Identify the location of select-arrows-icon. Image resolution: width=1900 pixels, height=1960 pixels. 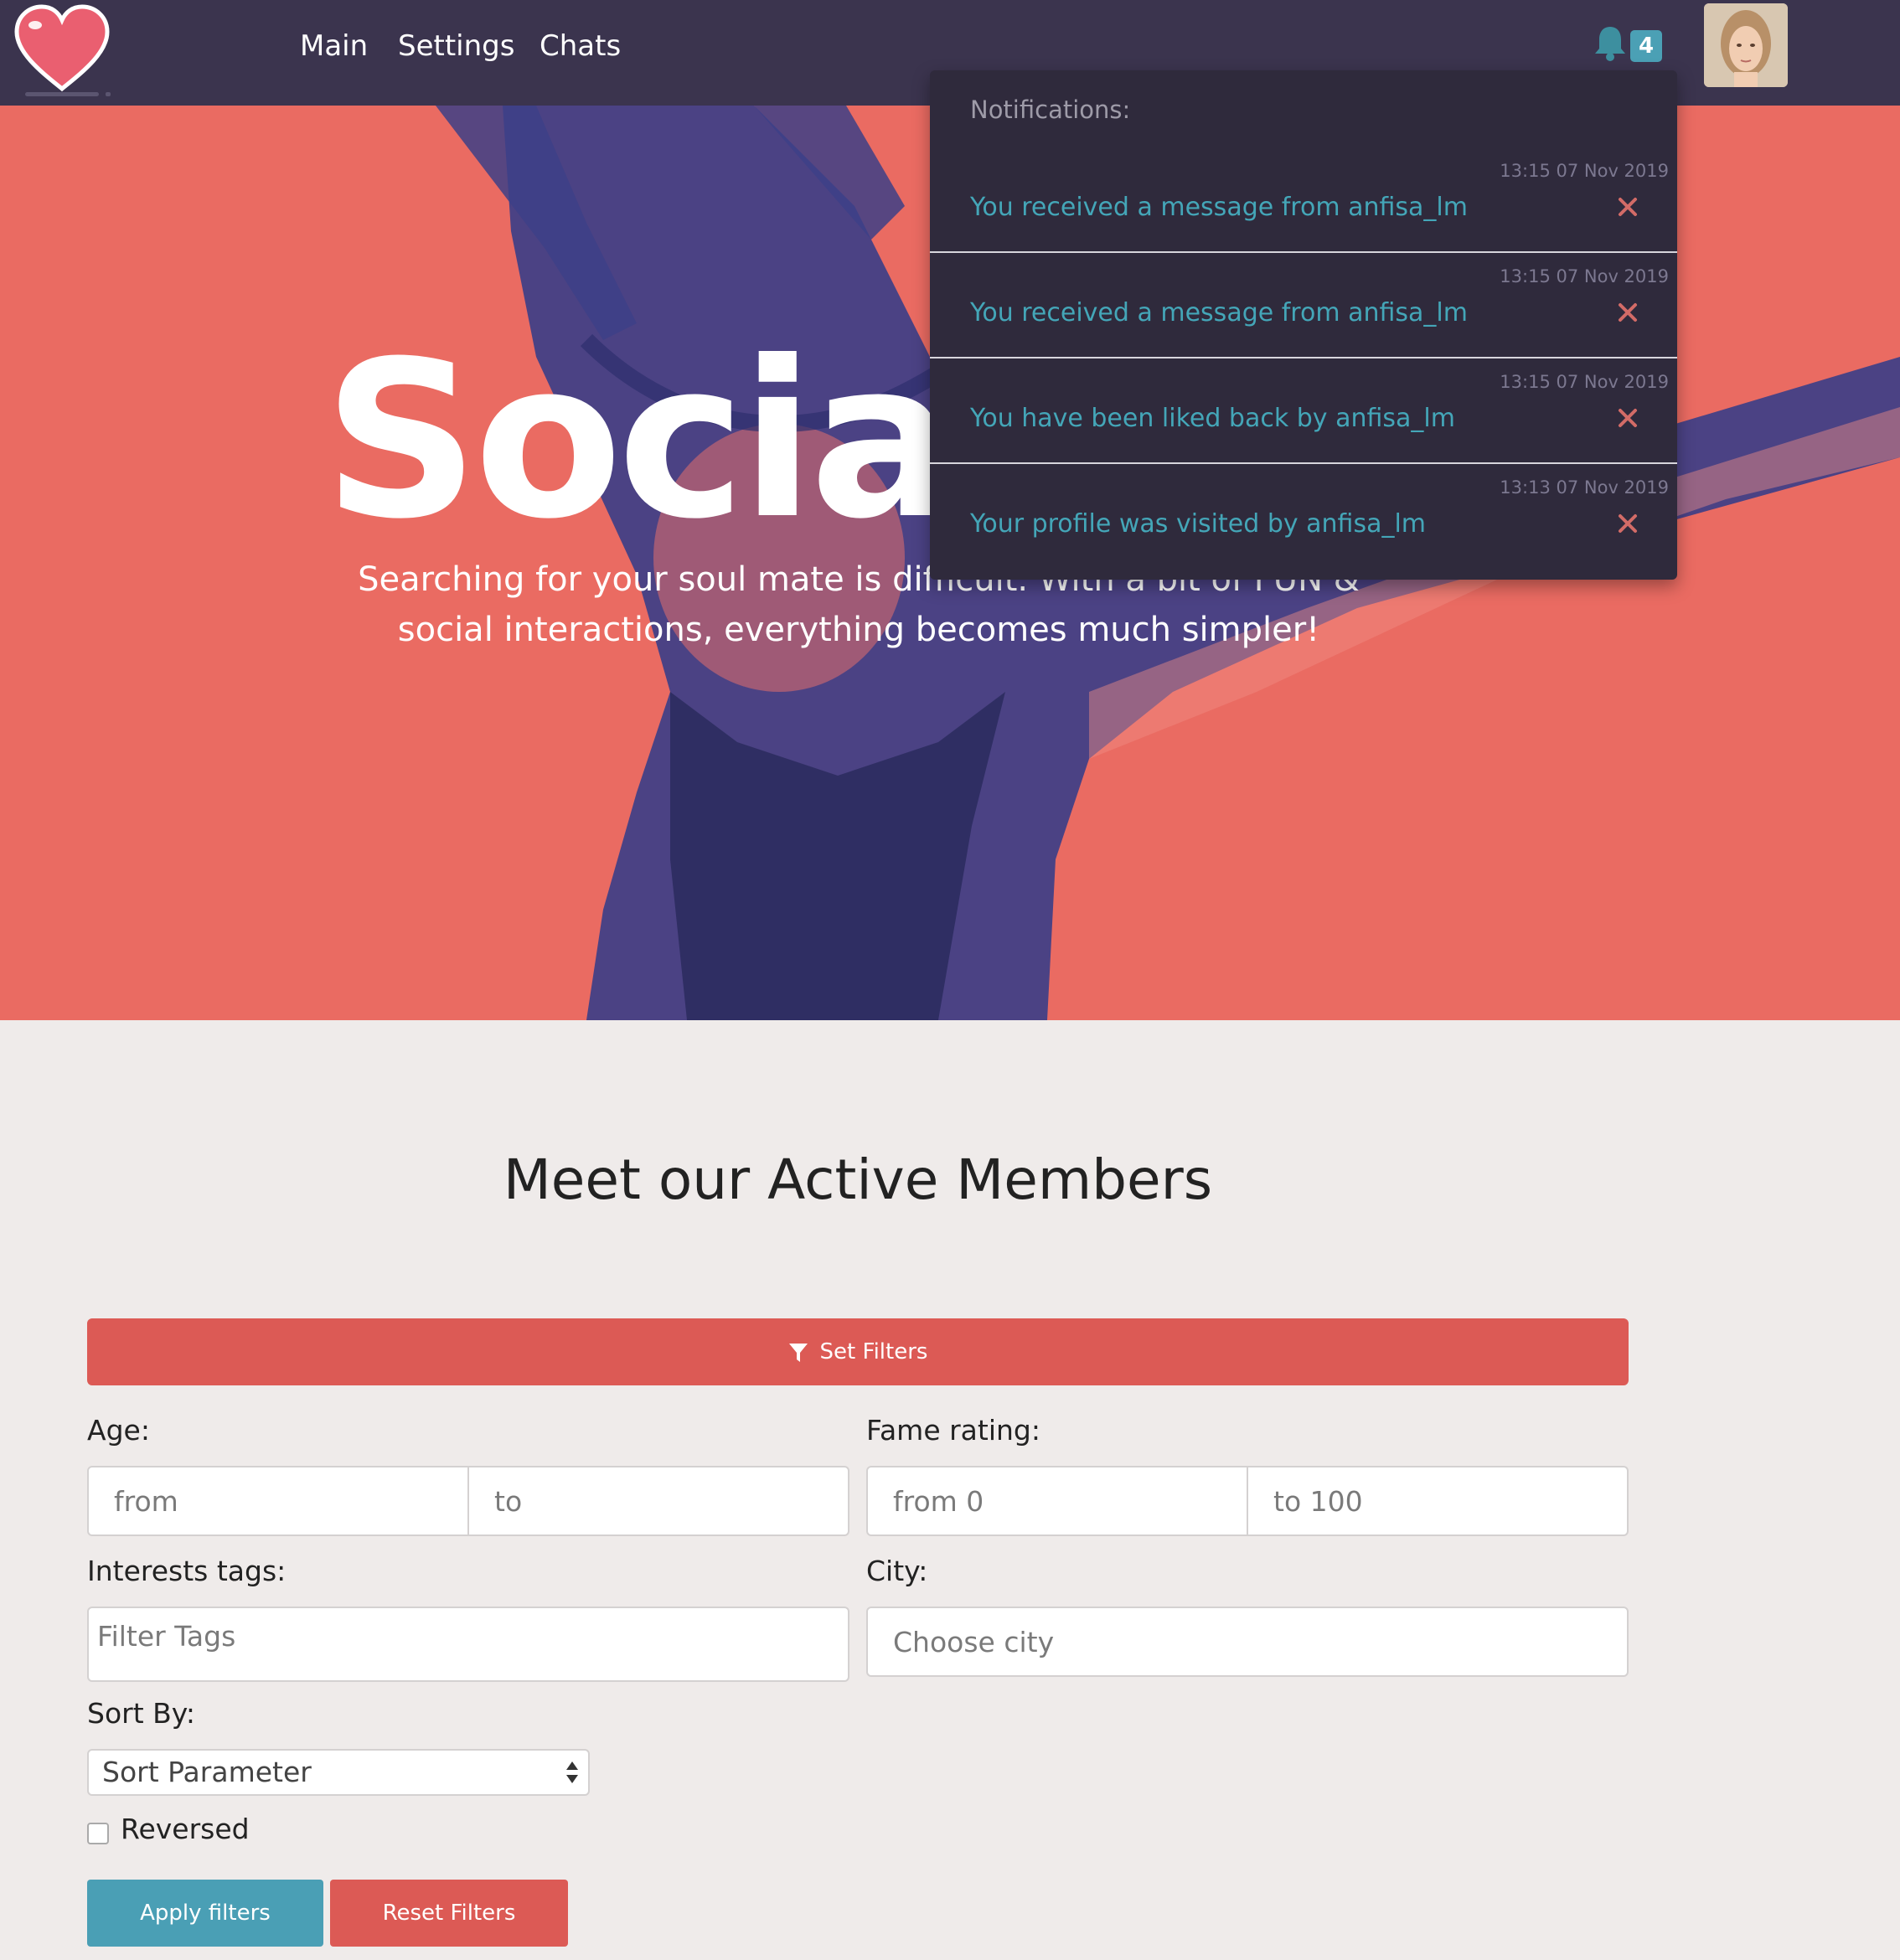
(572, 1772).